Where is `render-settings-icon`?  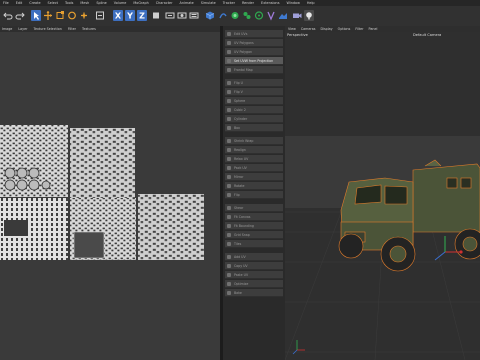
render-settings-icon is located at coordinates (194, 15).